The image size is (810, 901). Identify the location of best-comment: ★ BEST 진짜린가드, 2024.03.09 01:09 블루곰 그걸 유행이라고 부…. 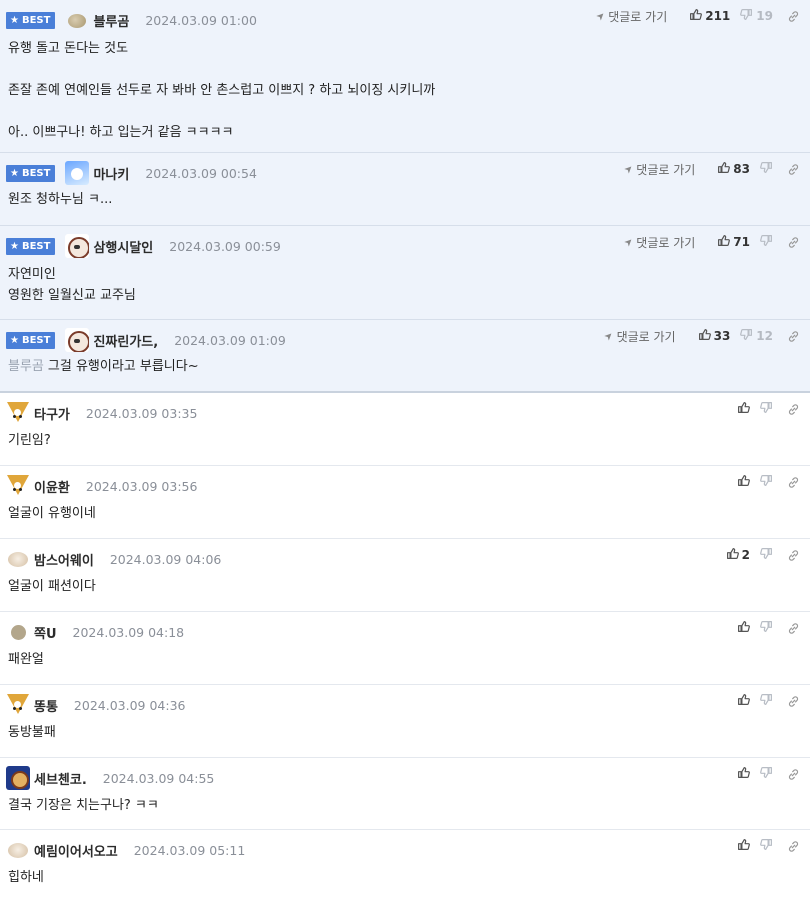
(405, 356).